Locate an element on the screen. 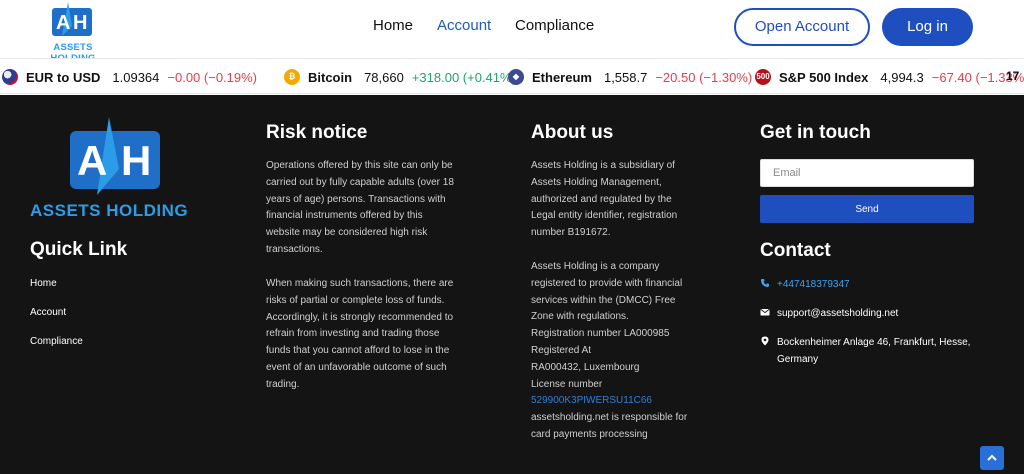 This screenshot has width=1024, height=474. footer-logo: A H ASSETS HOLDING is located at coordinates (115, 172).